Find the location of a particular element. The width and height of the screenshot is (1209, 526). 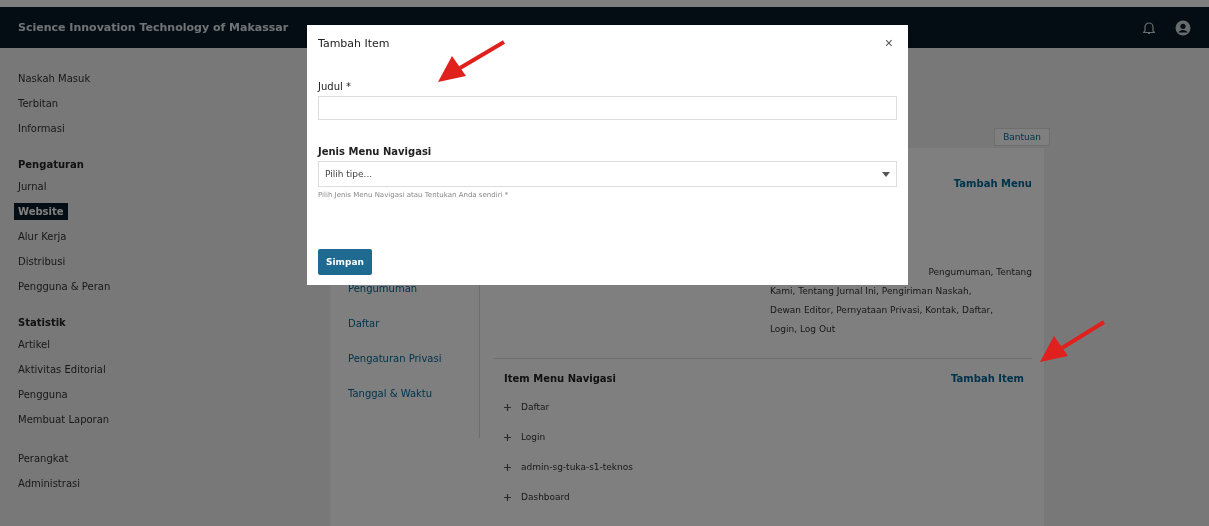

menu-items-text: Kami, Tentang Jurnal Ini, Pengiriman Naskah, is located at coordinates (871, 291).